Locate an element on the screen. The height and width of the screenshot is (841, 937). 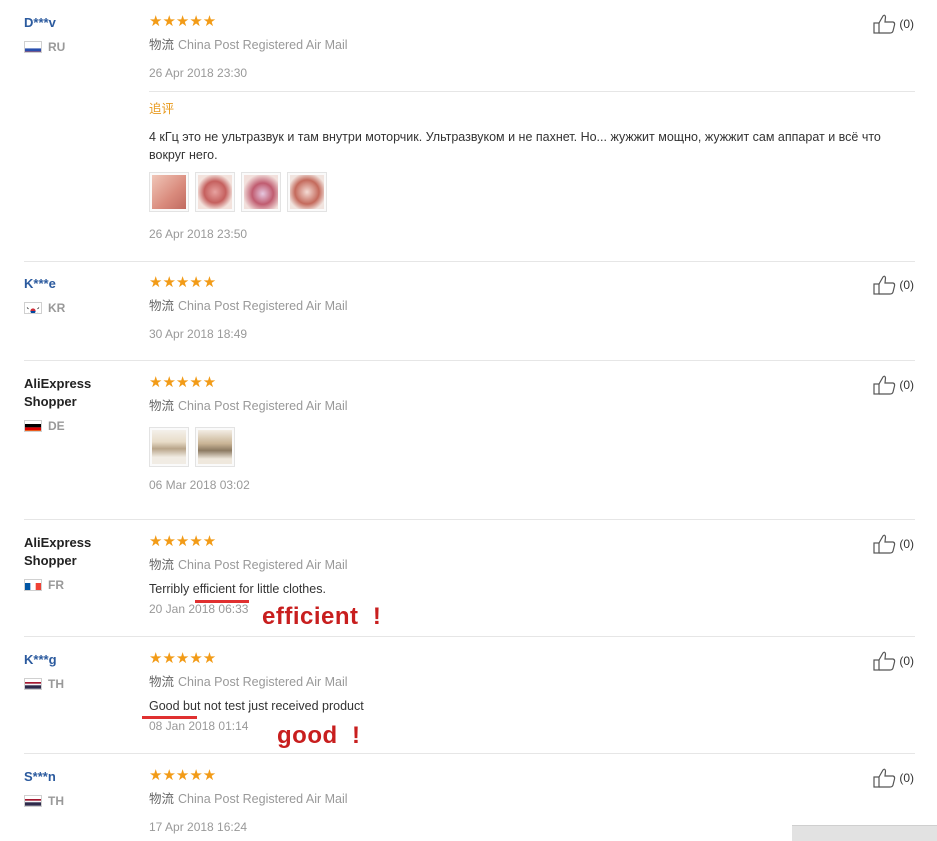
country-code: KR is located at coordinates (57, 308).